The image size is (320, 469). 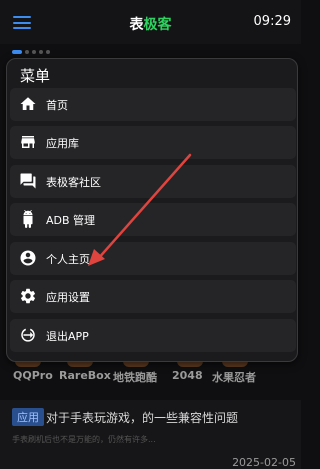 I want to click on app-name: 2048, so click(x=187, y=375).